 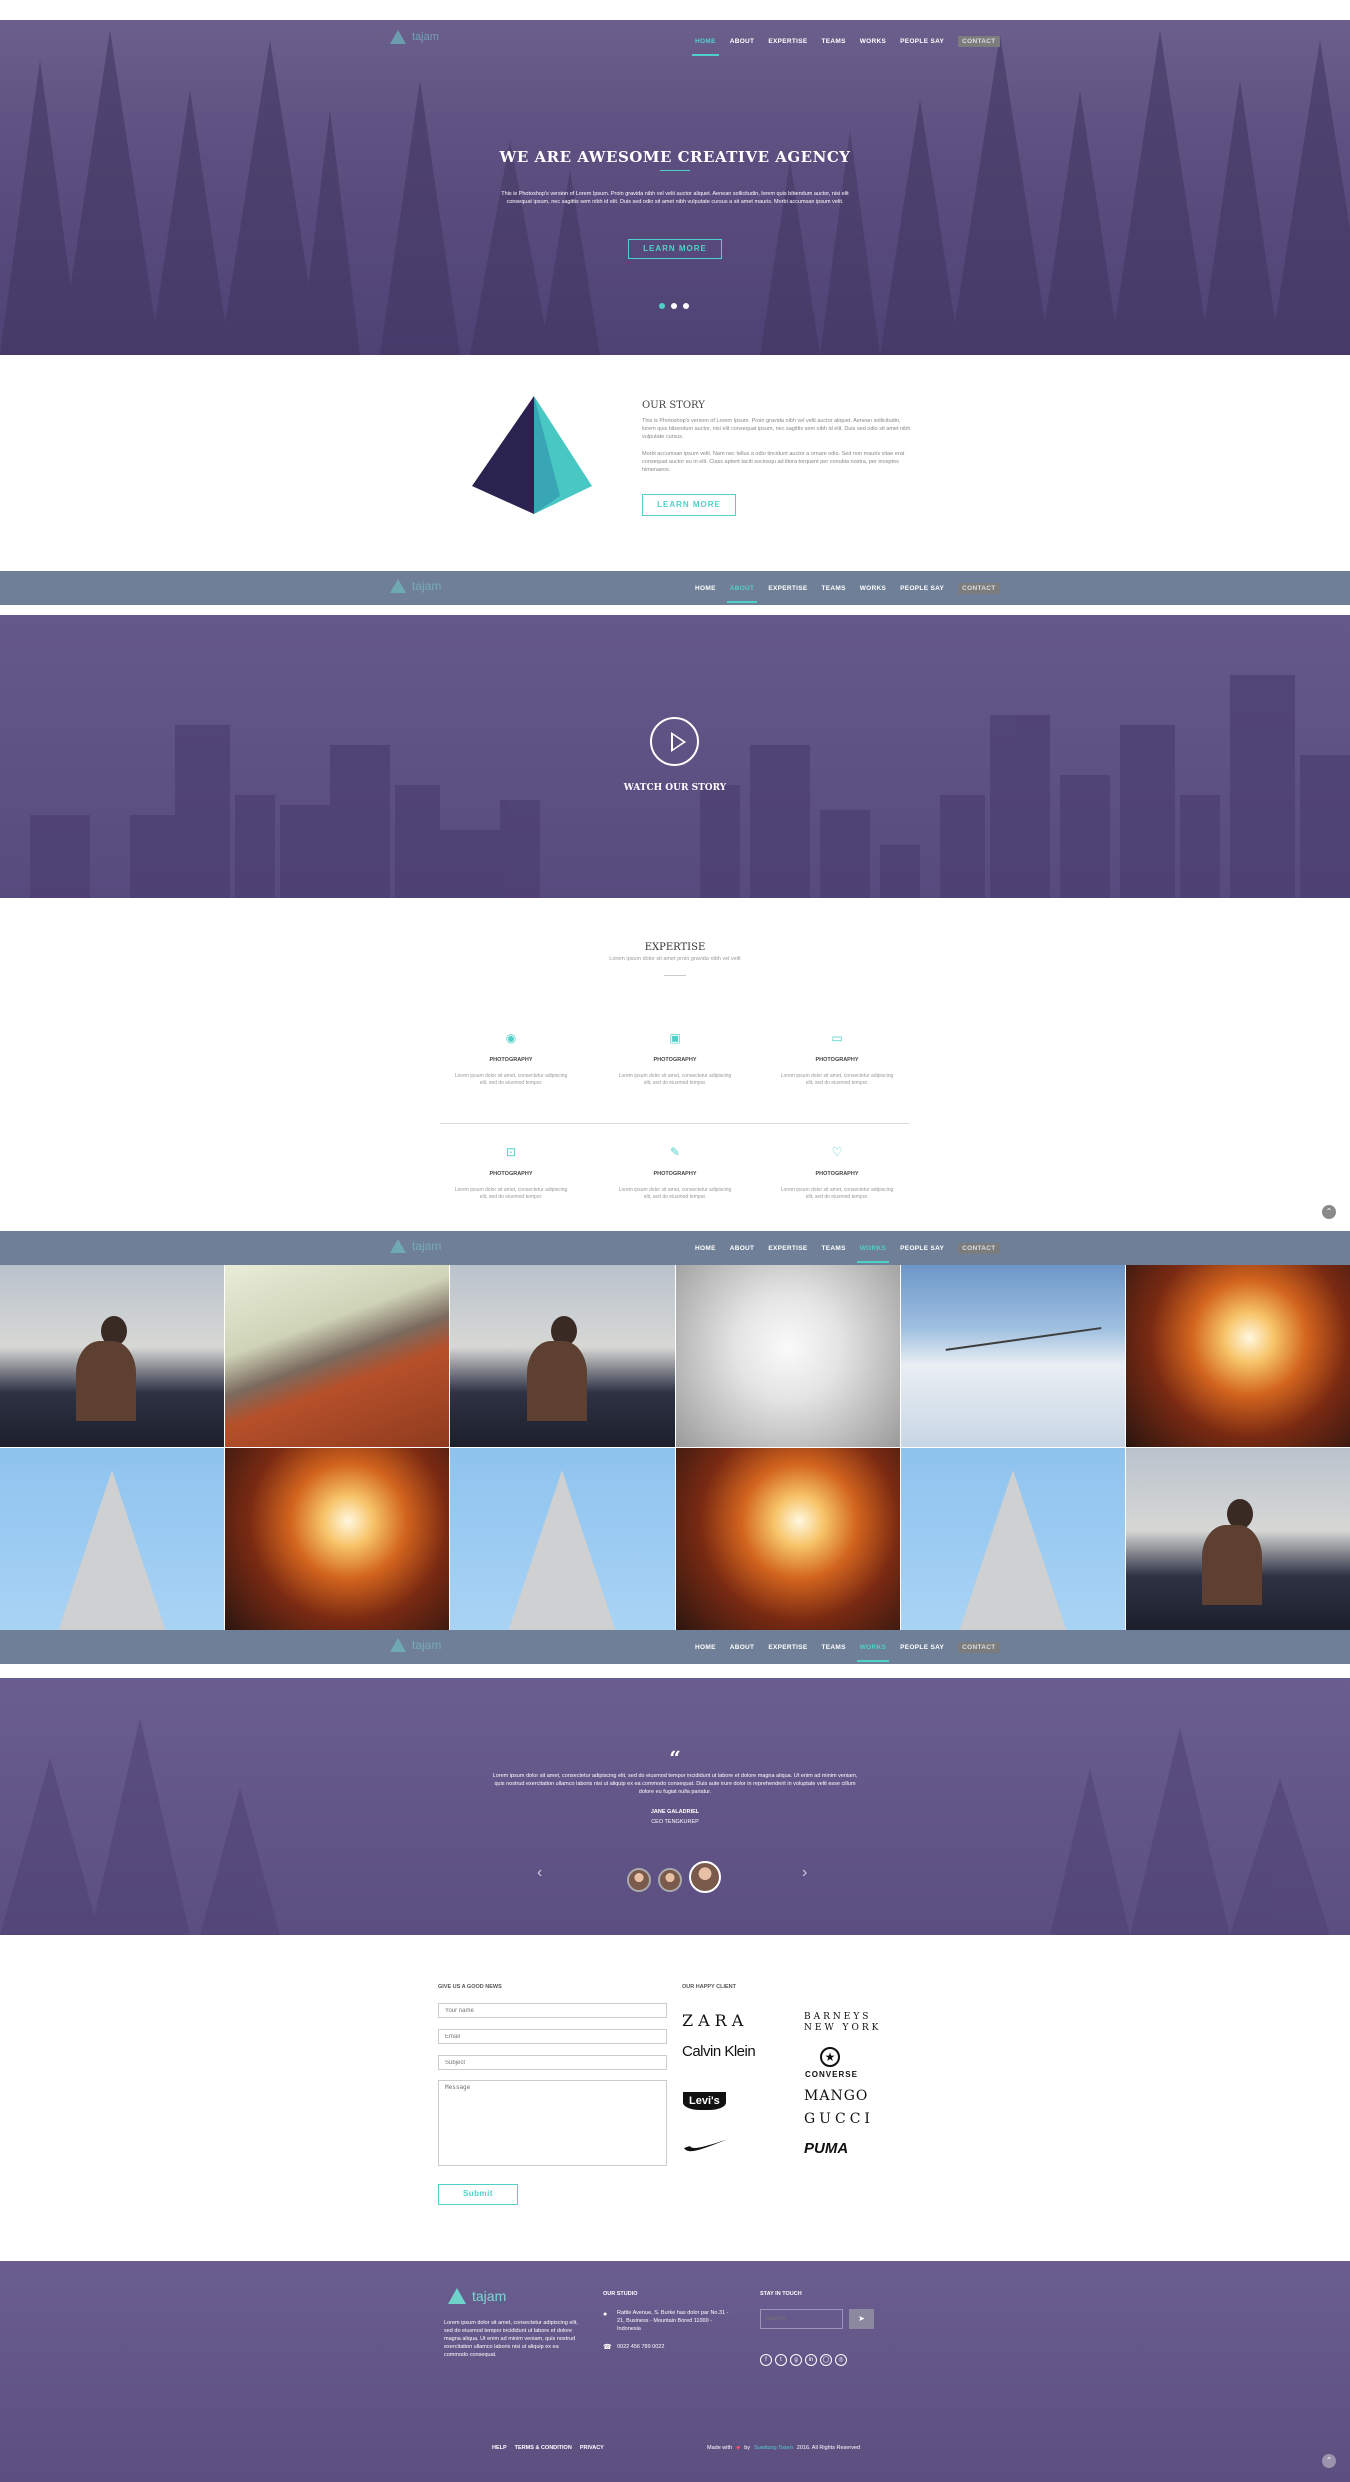 I want to click on submit-button: Submit, so click(x=478, y=2194).